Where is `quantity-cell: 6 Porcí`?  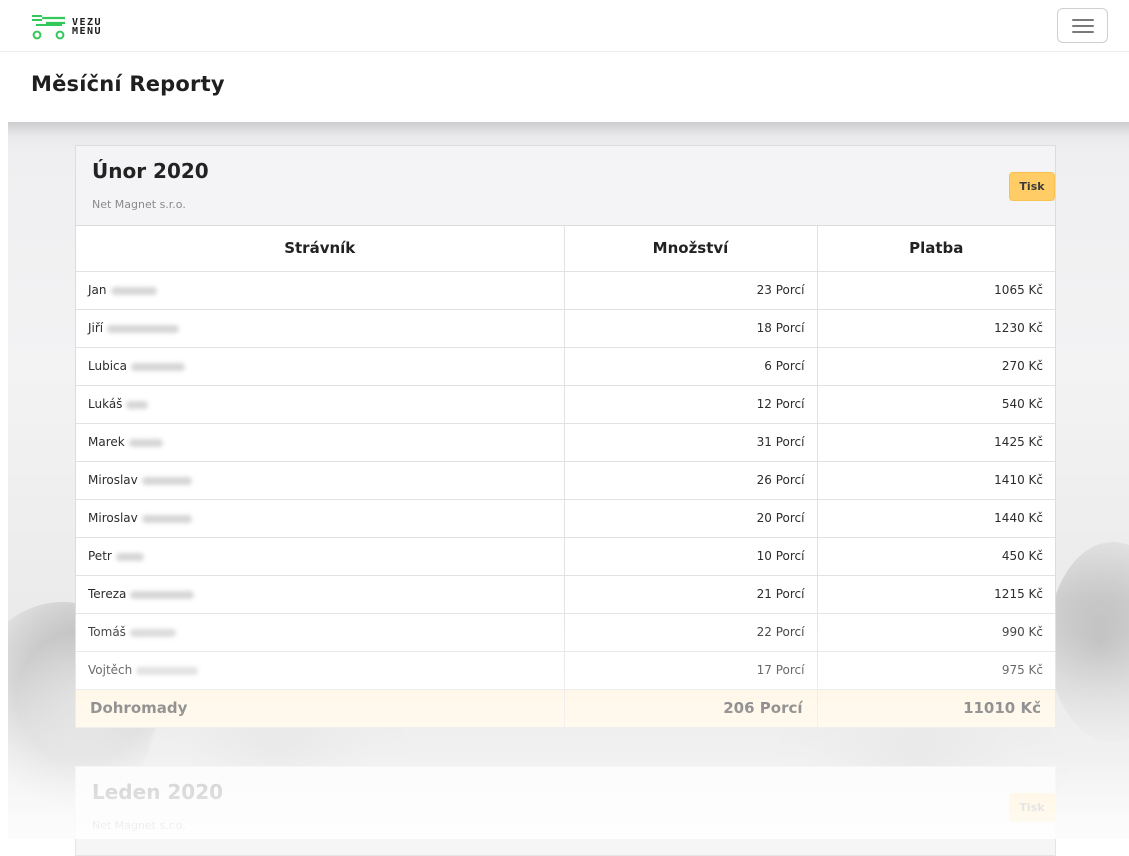 quantity-cell: 6 Porcí is located at coordinates (690, 366).